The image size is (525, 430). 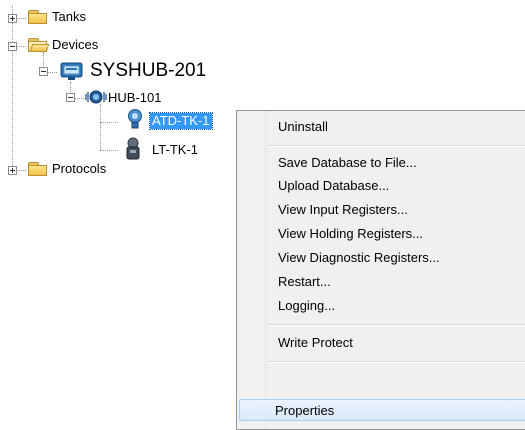 I want to click on menu-item-properties: Properties, so click(x=382, y=410).